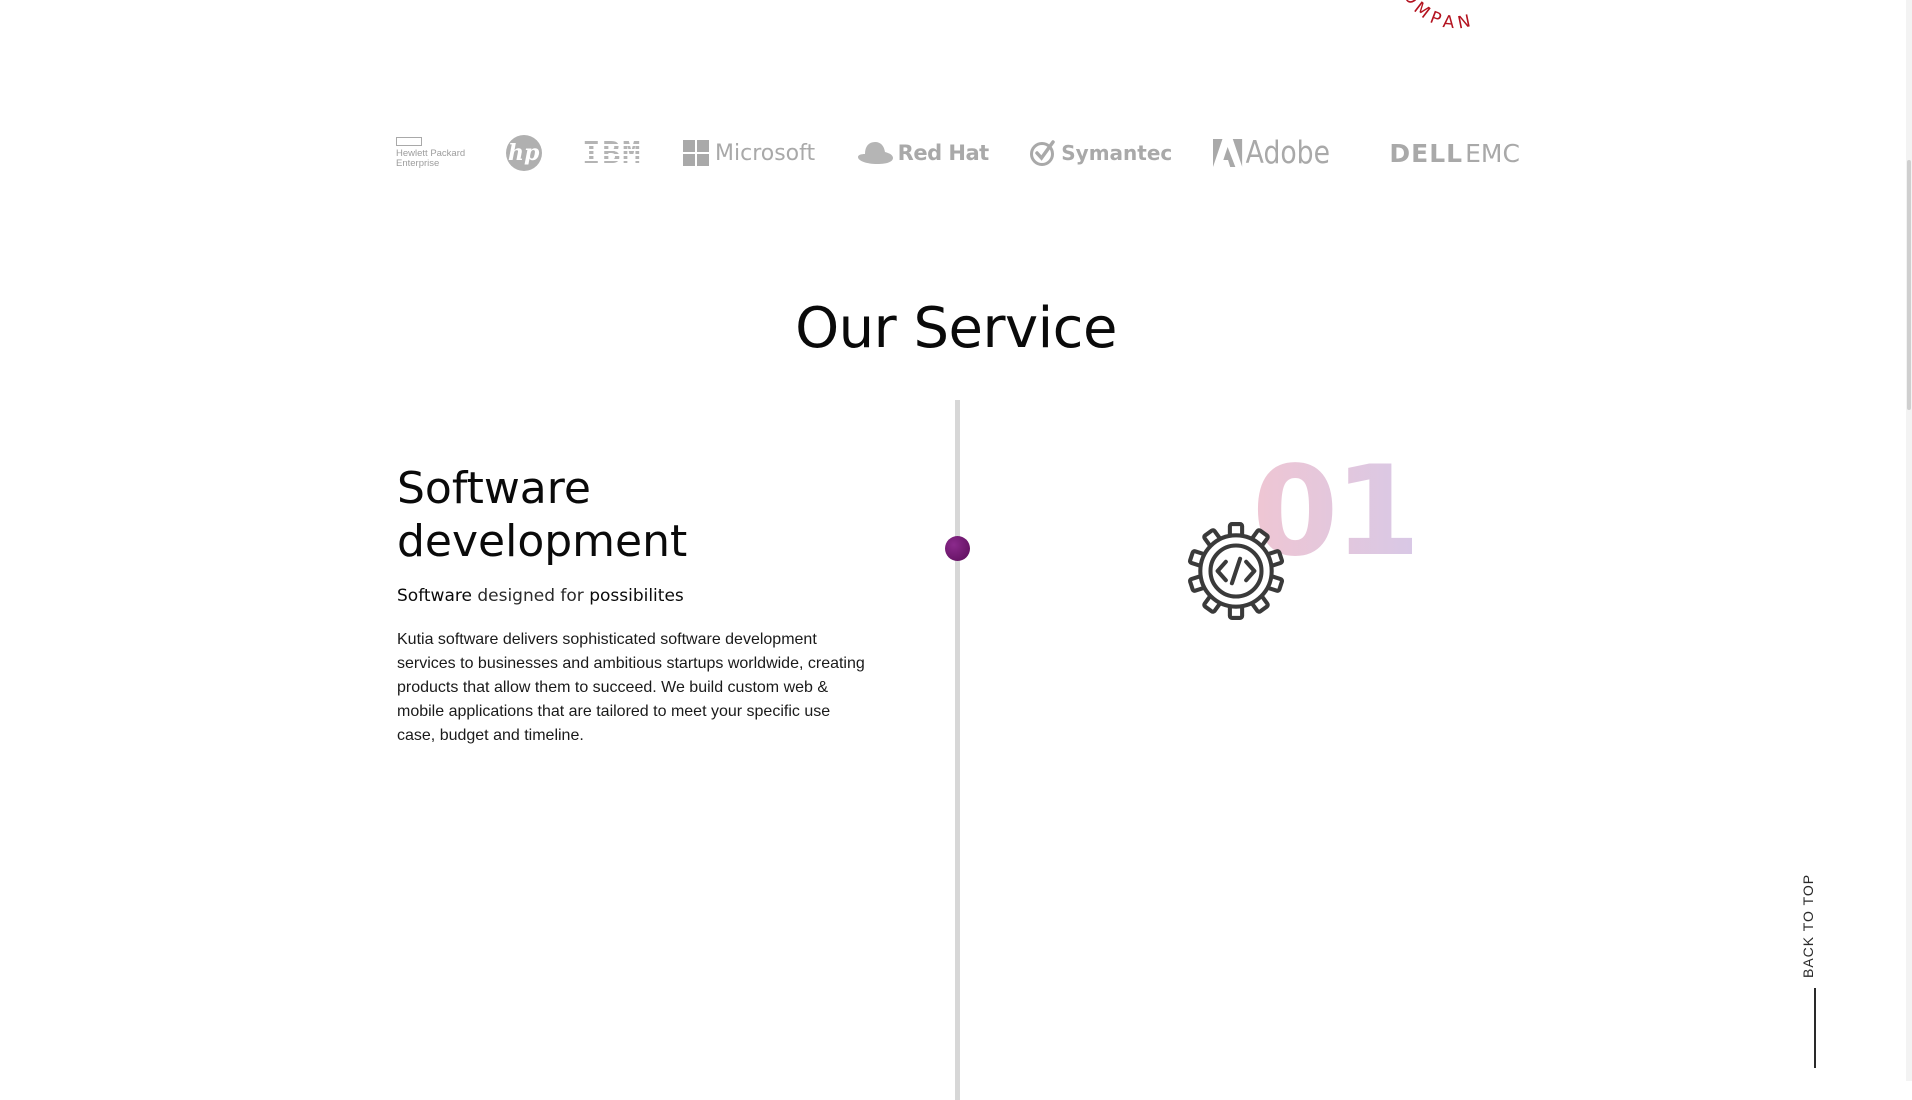 This screenshot has height=1100, width=1912. I want to click on adobe-logo: Adobe, so click(1271, 153).